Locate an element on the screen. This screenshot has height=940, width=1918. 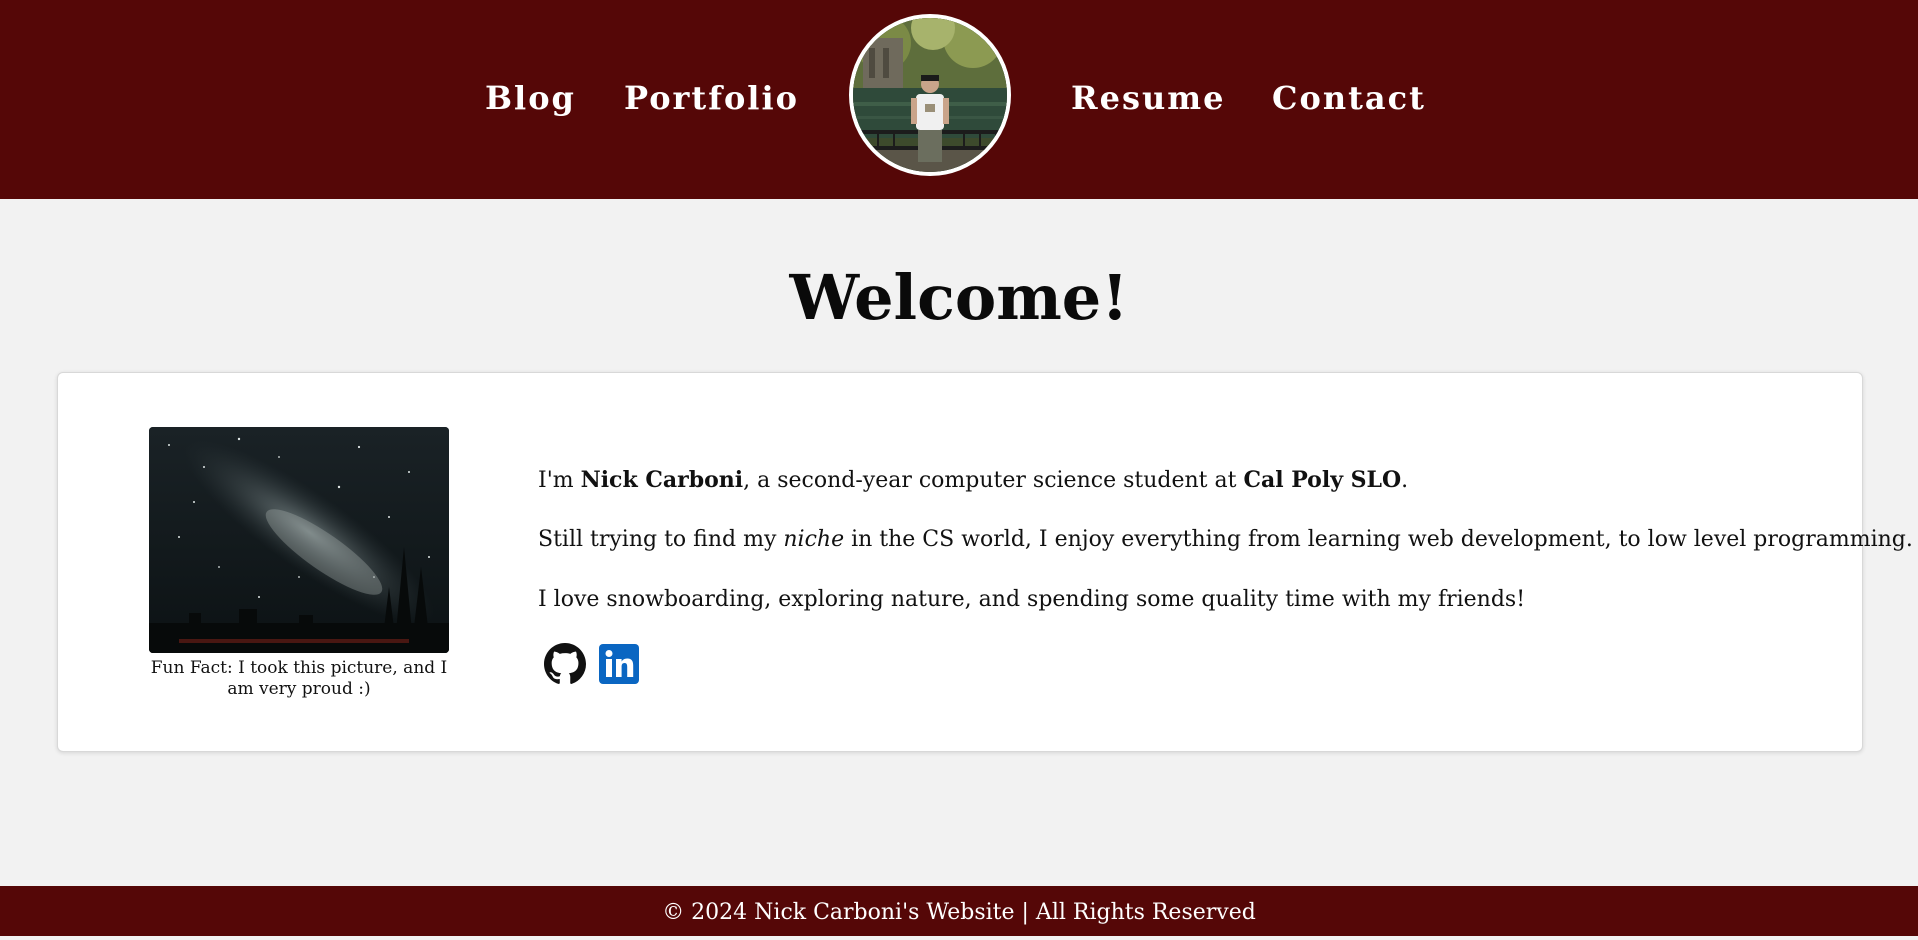
nav-contact-link: Contact is located at coordinates (1349, 98).